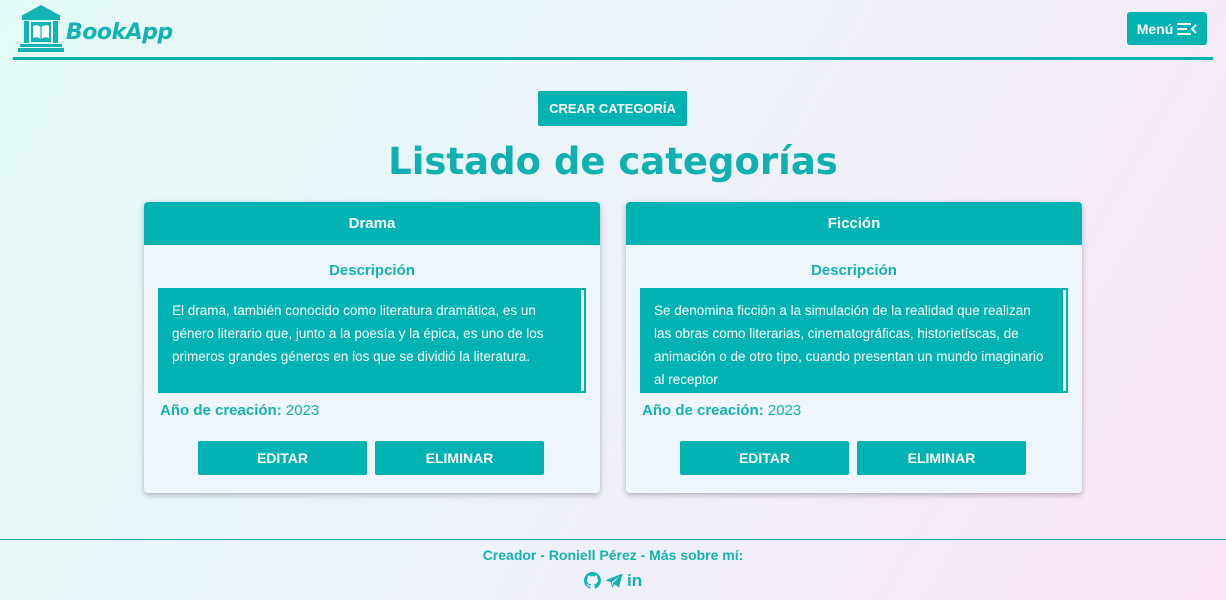 The height and width of the screenshot is (600, 1226). I want to click on header-divider, so click(613, 58).